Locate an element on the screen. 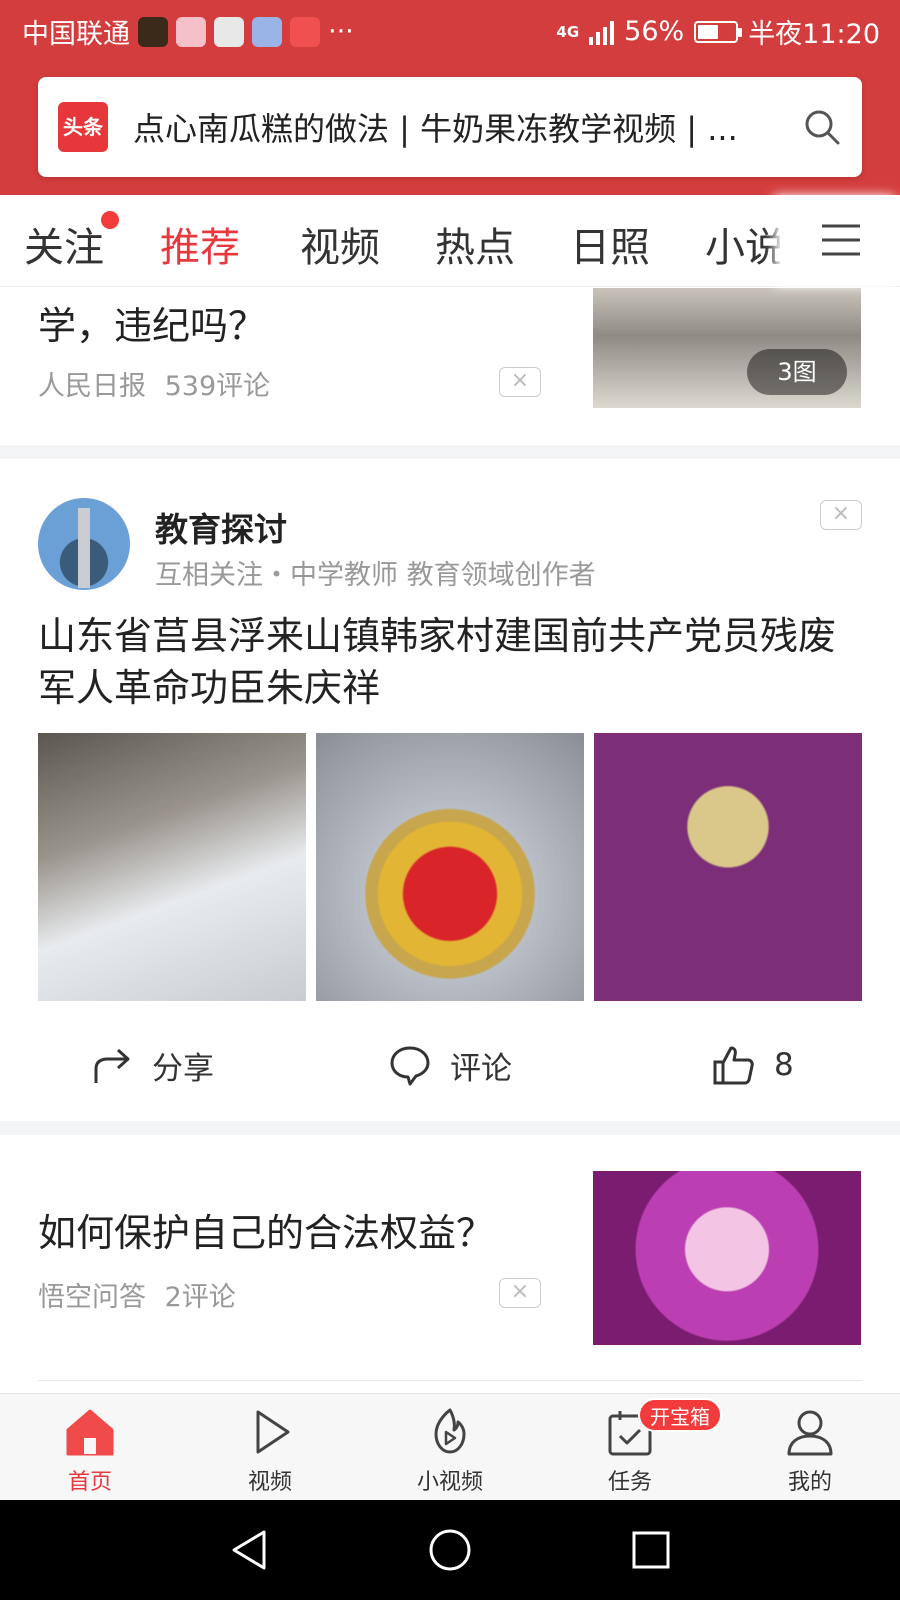 This screenshot has height=1600, width=900. tab-rizhao: 日照 is located at coordinates (610, 244).